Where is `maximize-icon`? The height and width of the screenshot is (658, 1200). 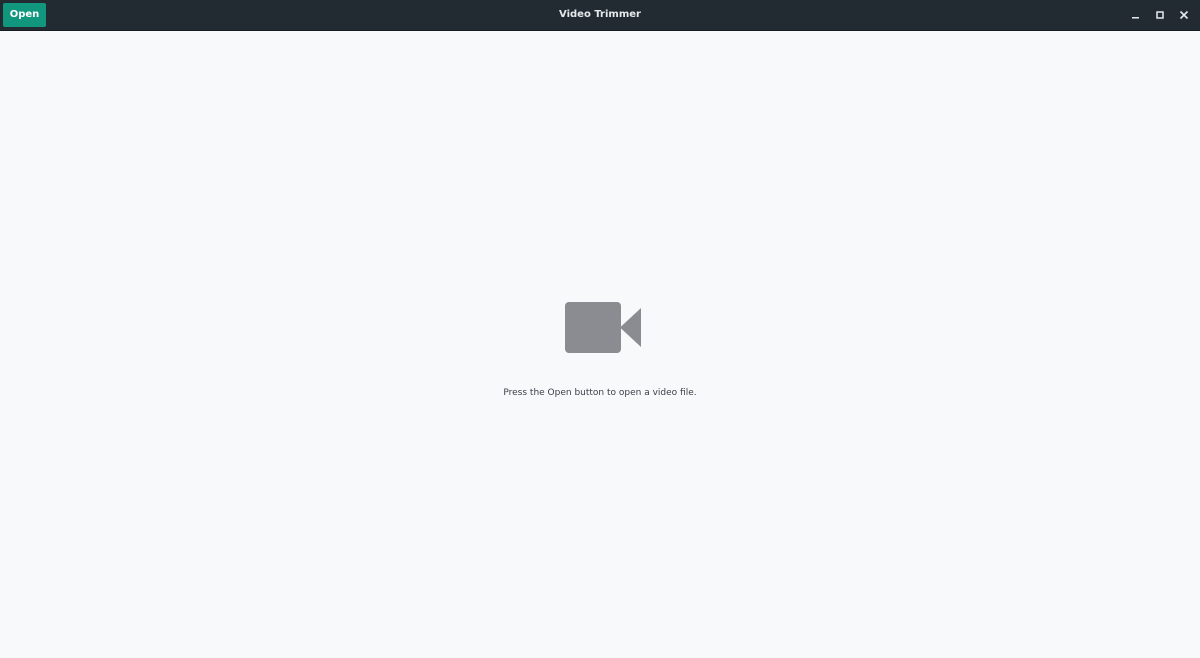 maximize-icon is located at coordinates (1160, 15).